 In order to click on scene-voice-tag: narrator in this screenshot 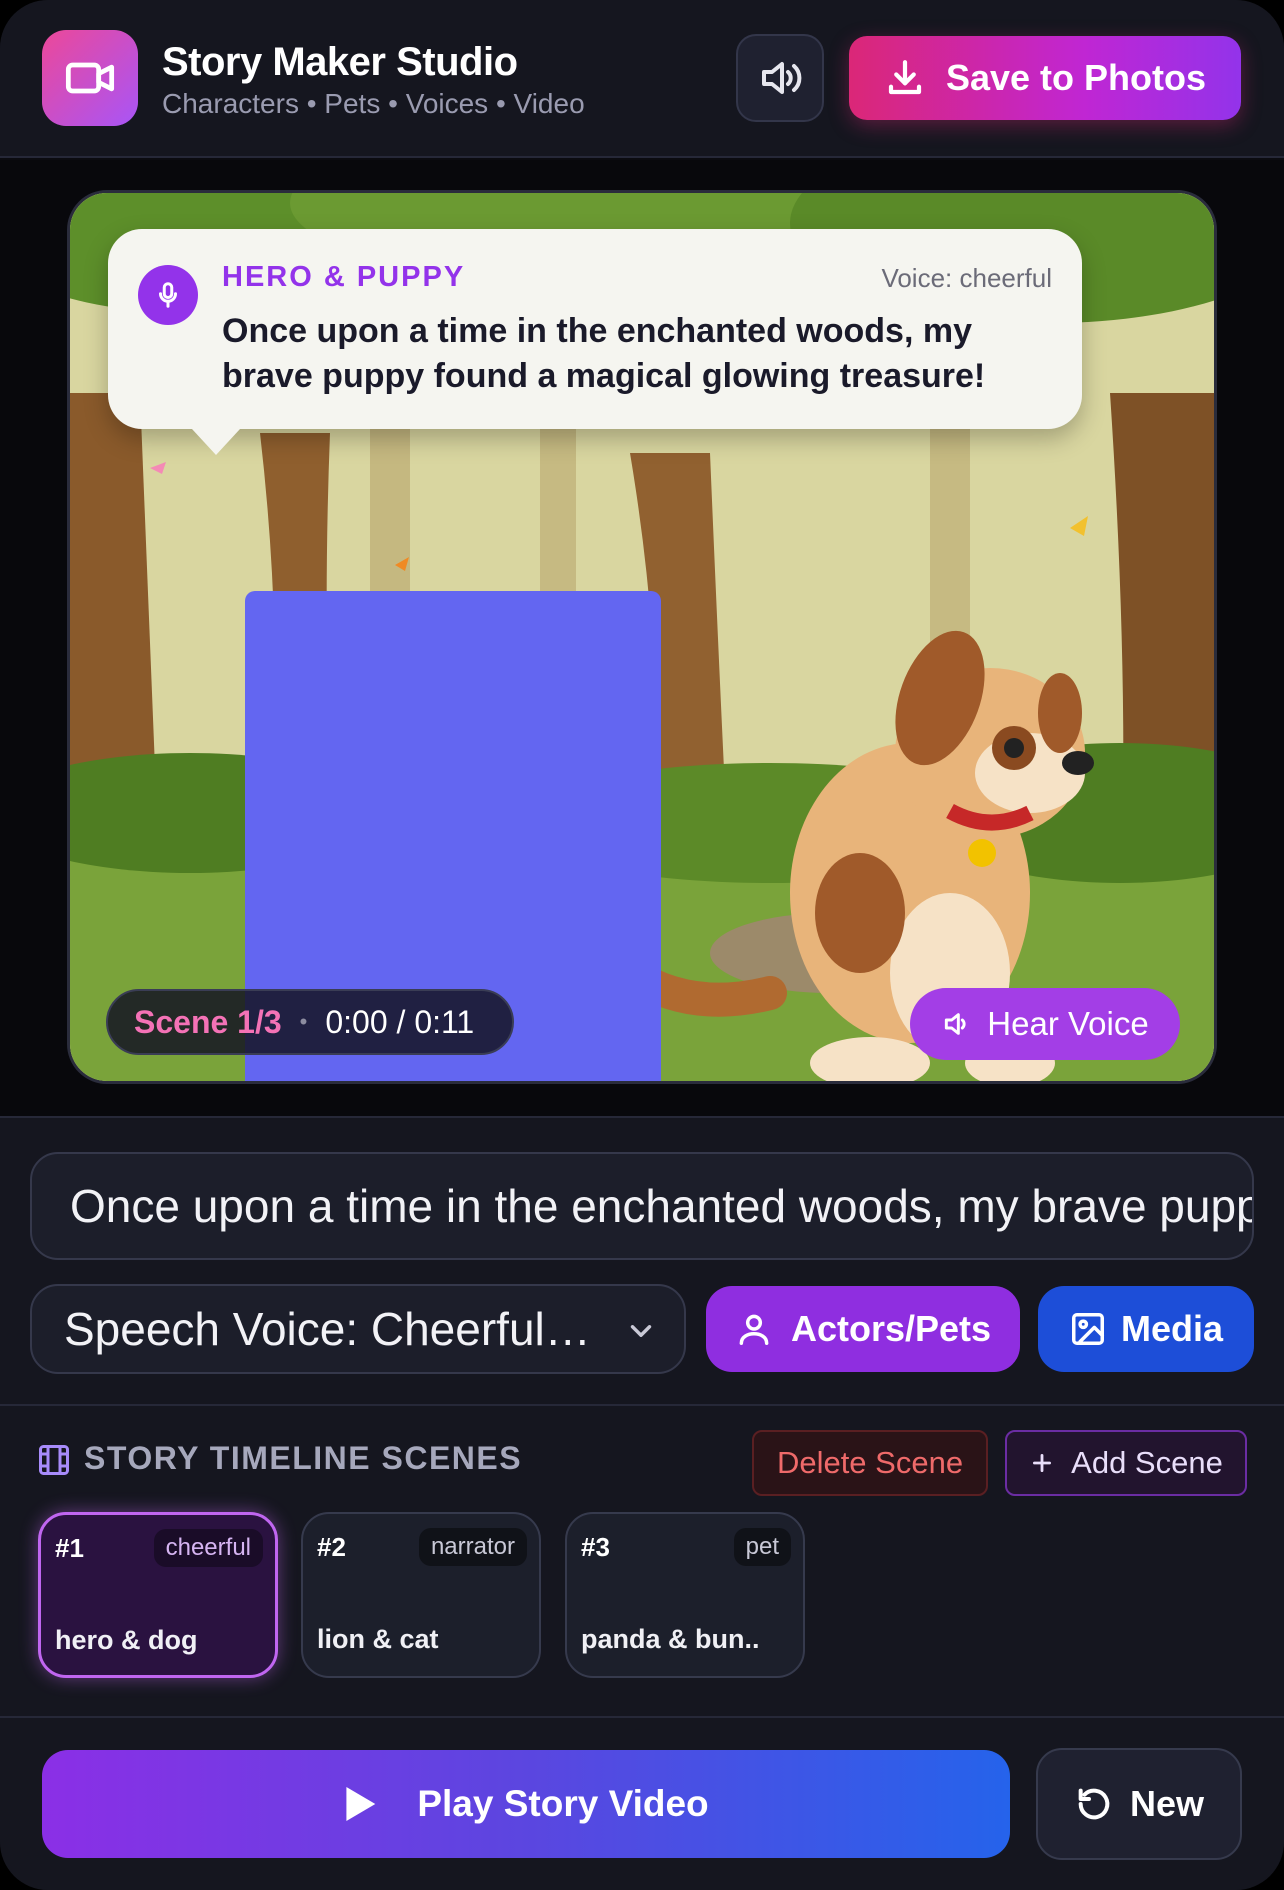, I will do `click(472, 1547)`.